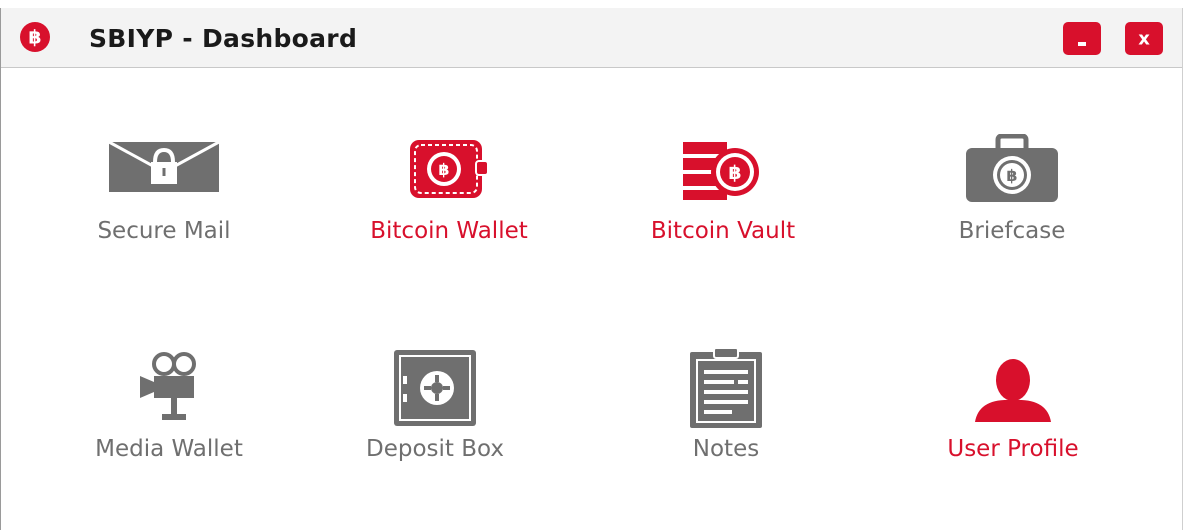 The height and width of the screenshot is (532, 1185). I want to click on tile-briefcase: ฿ Briefcase, so click(1012, 209).